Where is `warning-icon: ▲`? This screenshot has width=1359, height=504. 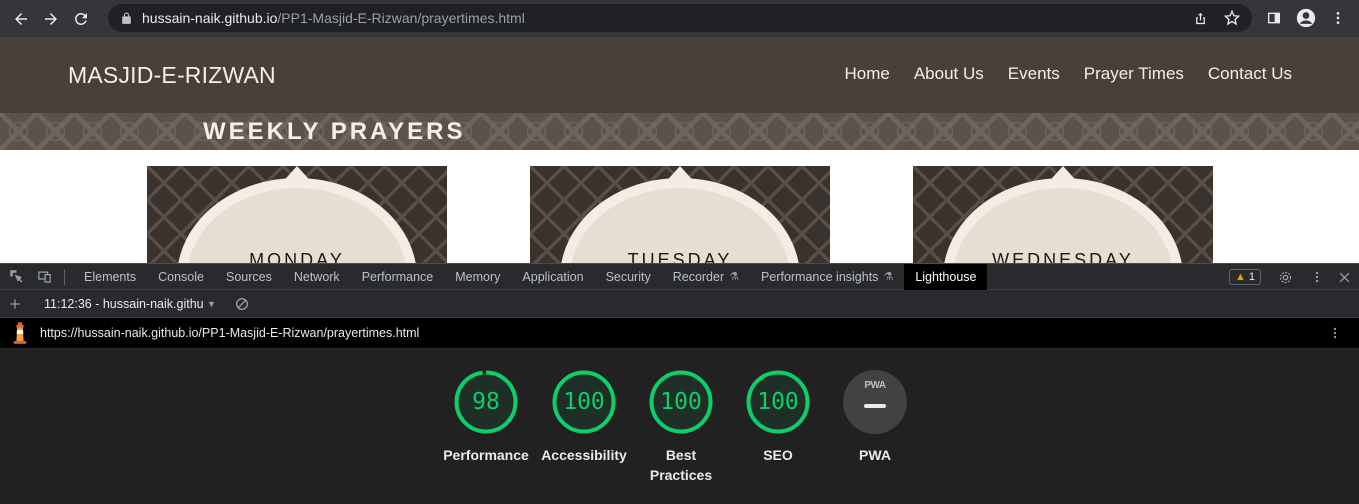
warning-icon: ▲ is located at coordinates (1240, 277).